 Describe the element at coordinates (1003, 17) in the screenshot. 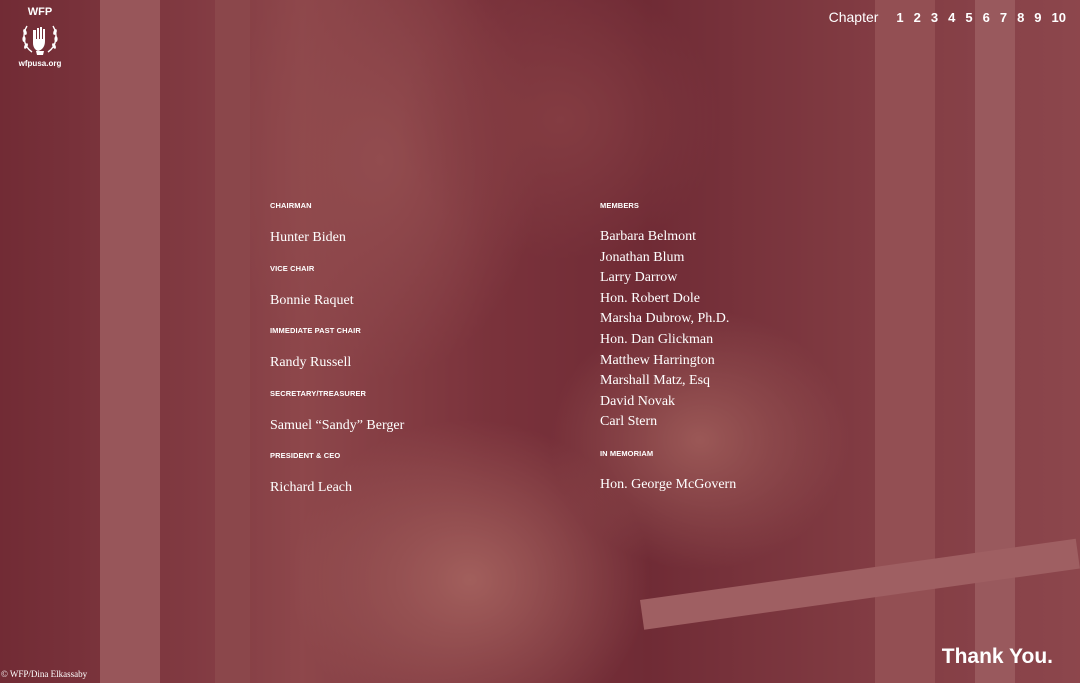

I see `chapter-link-7: 7` at that location.